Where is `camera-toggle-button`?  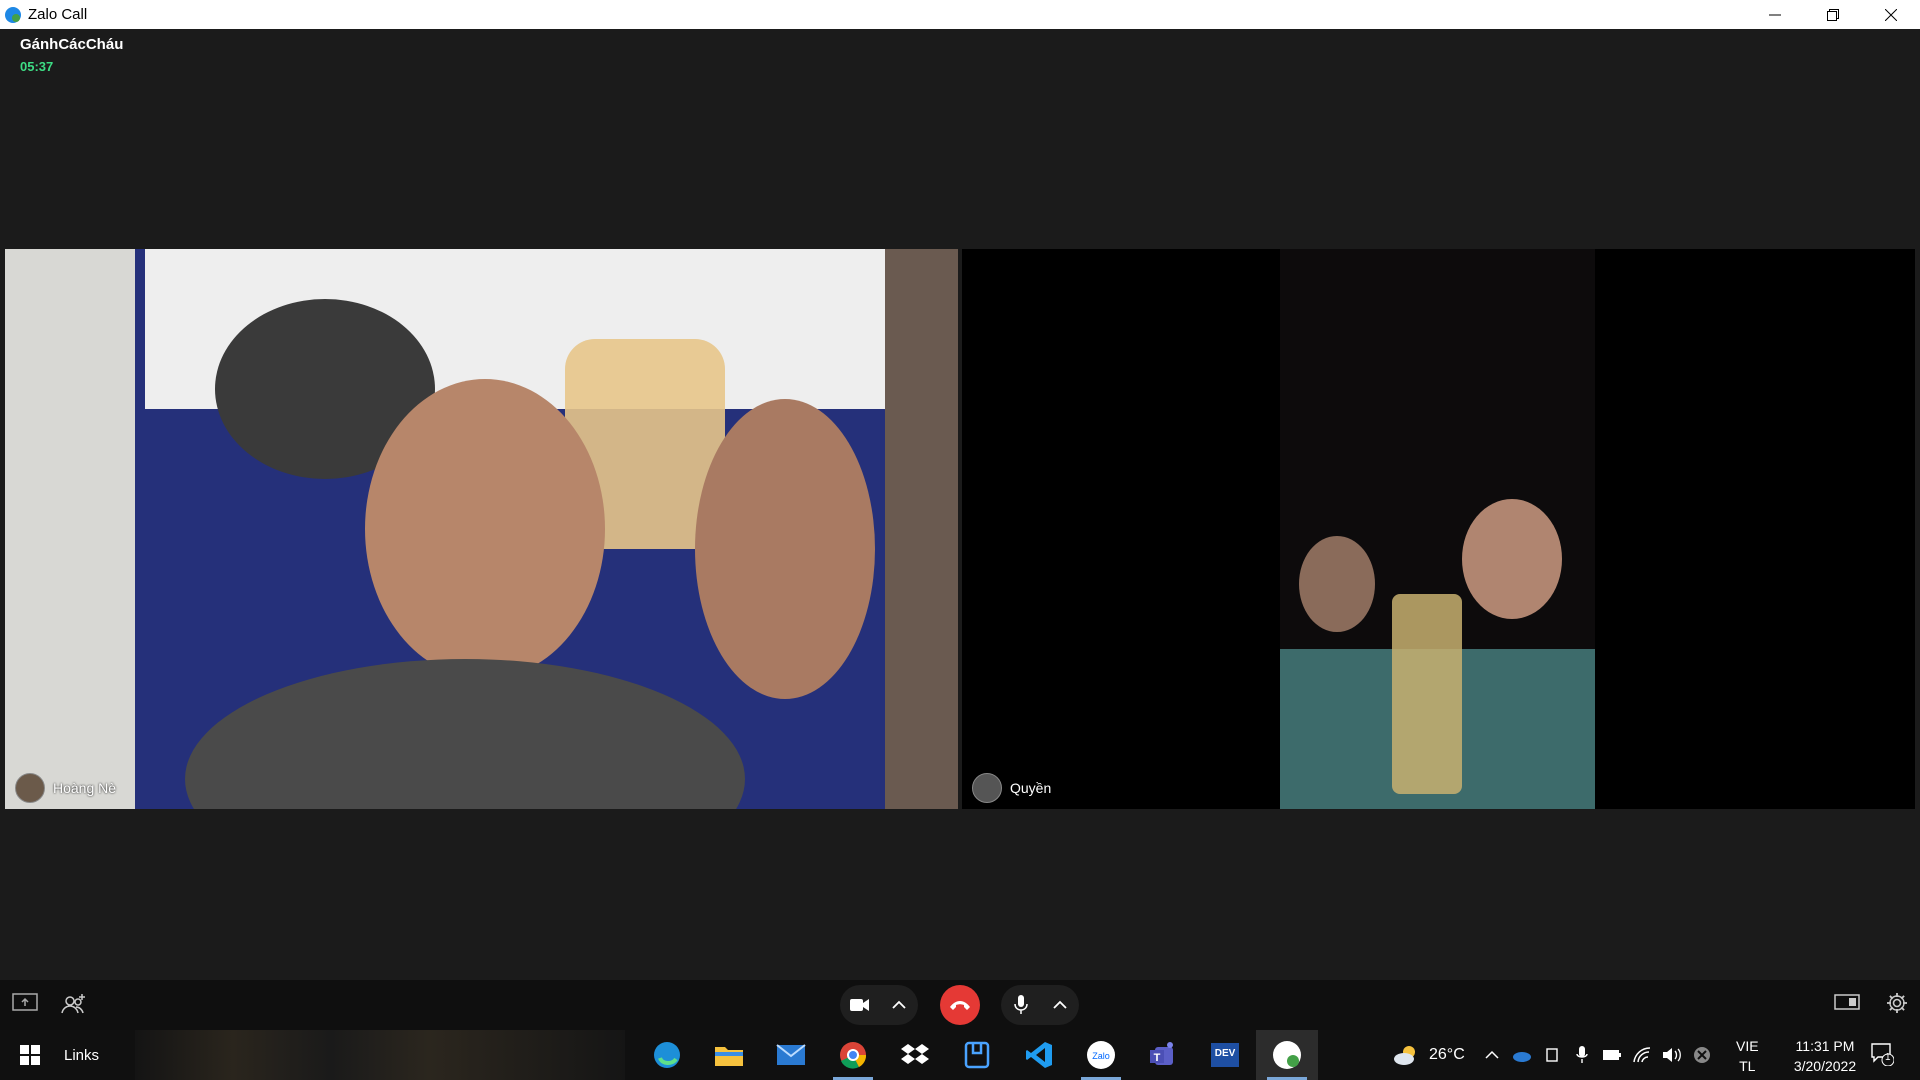
camera-toggle-button is located at coordinates (859, 1005).